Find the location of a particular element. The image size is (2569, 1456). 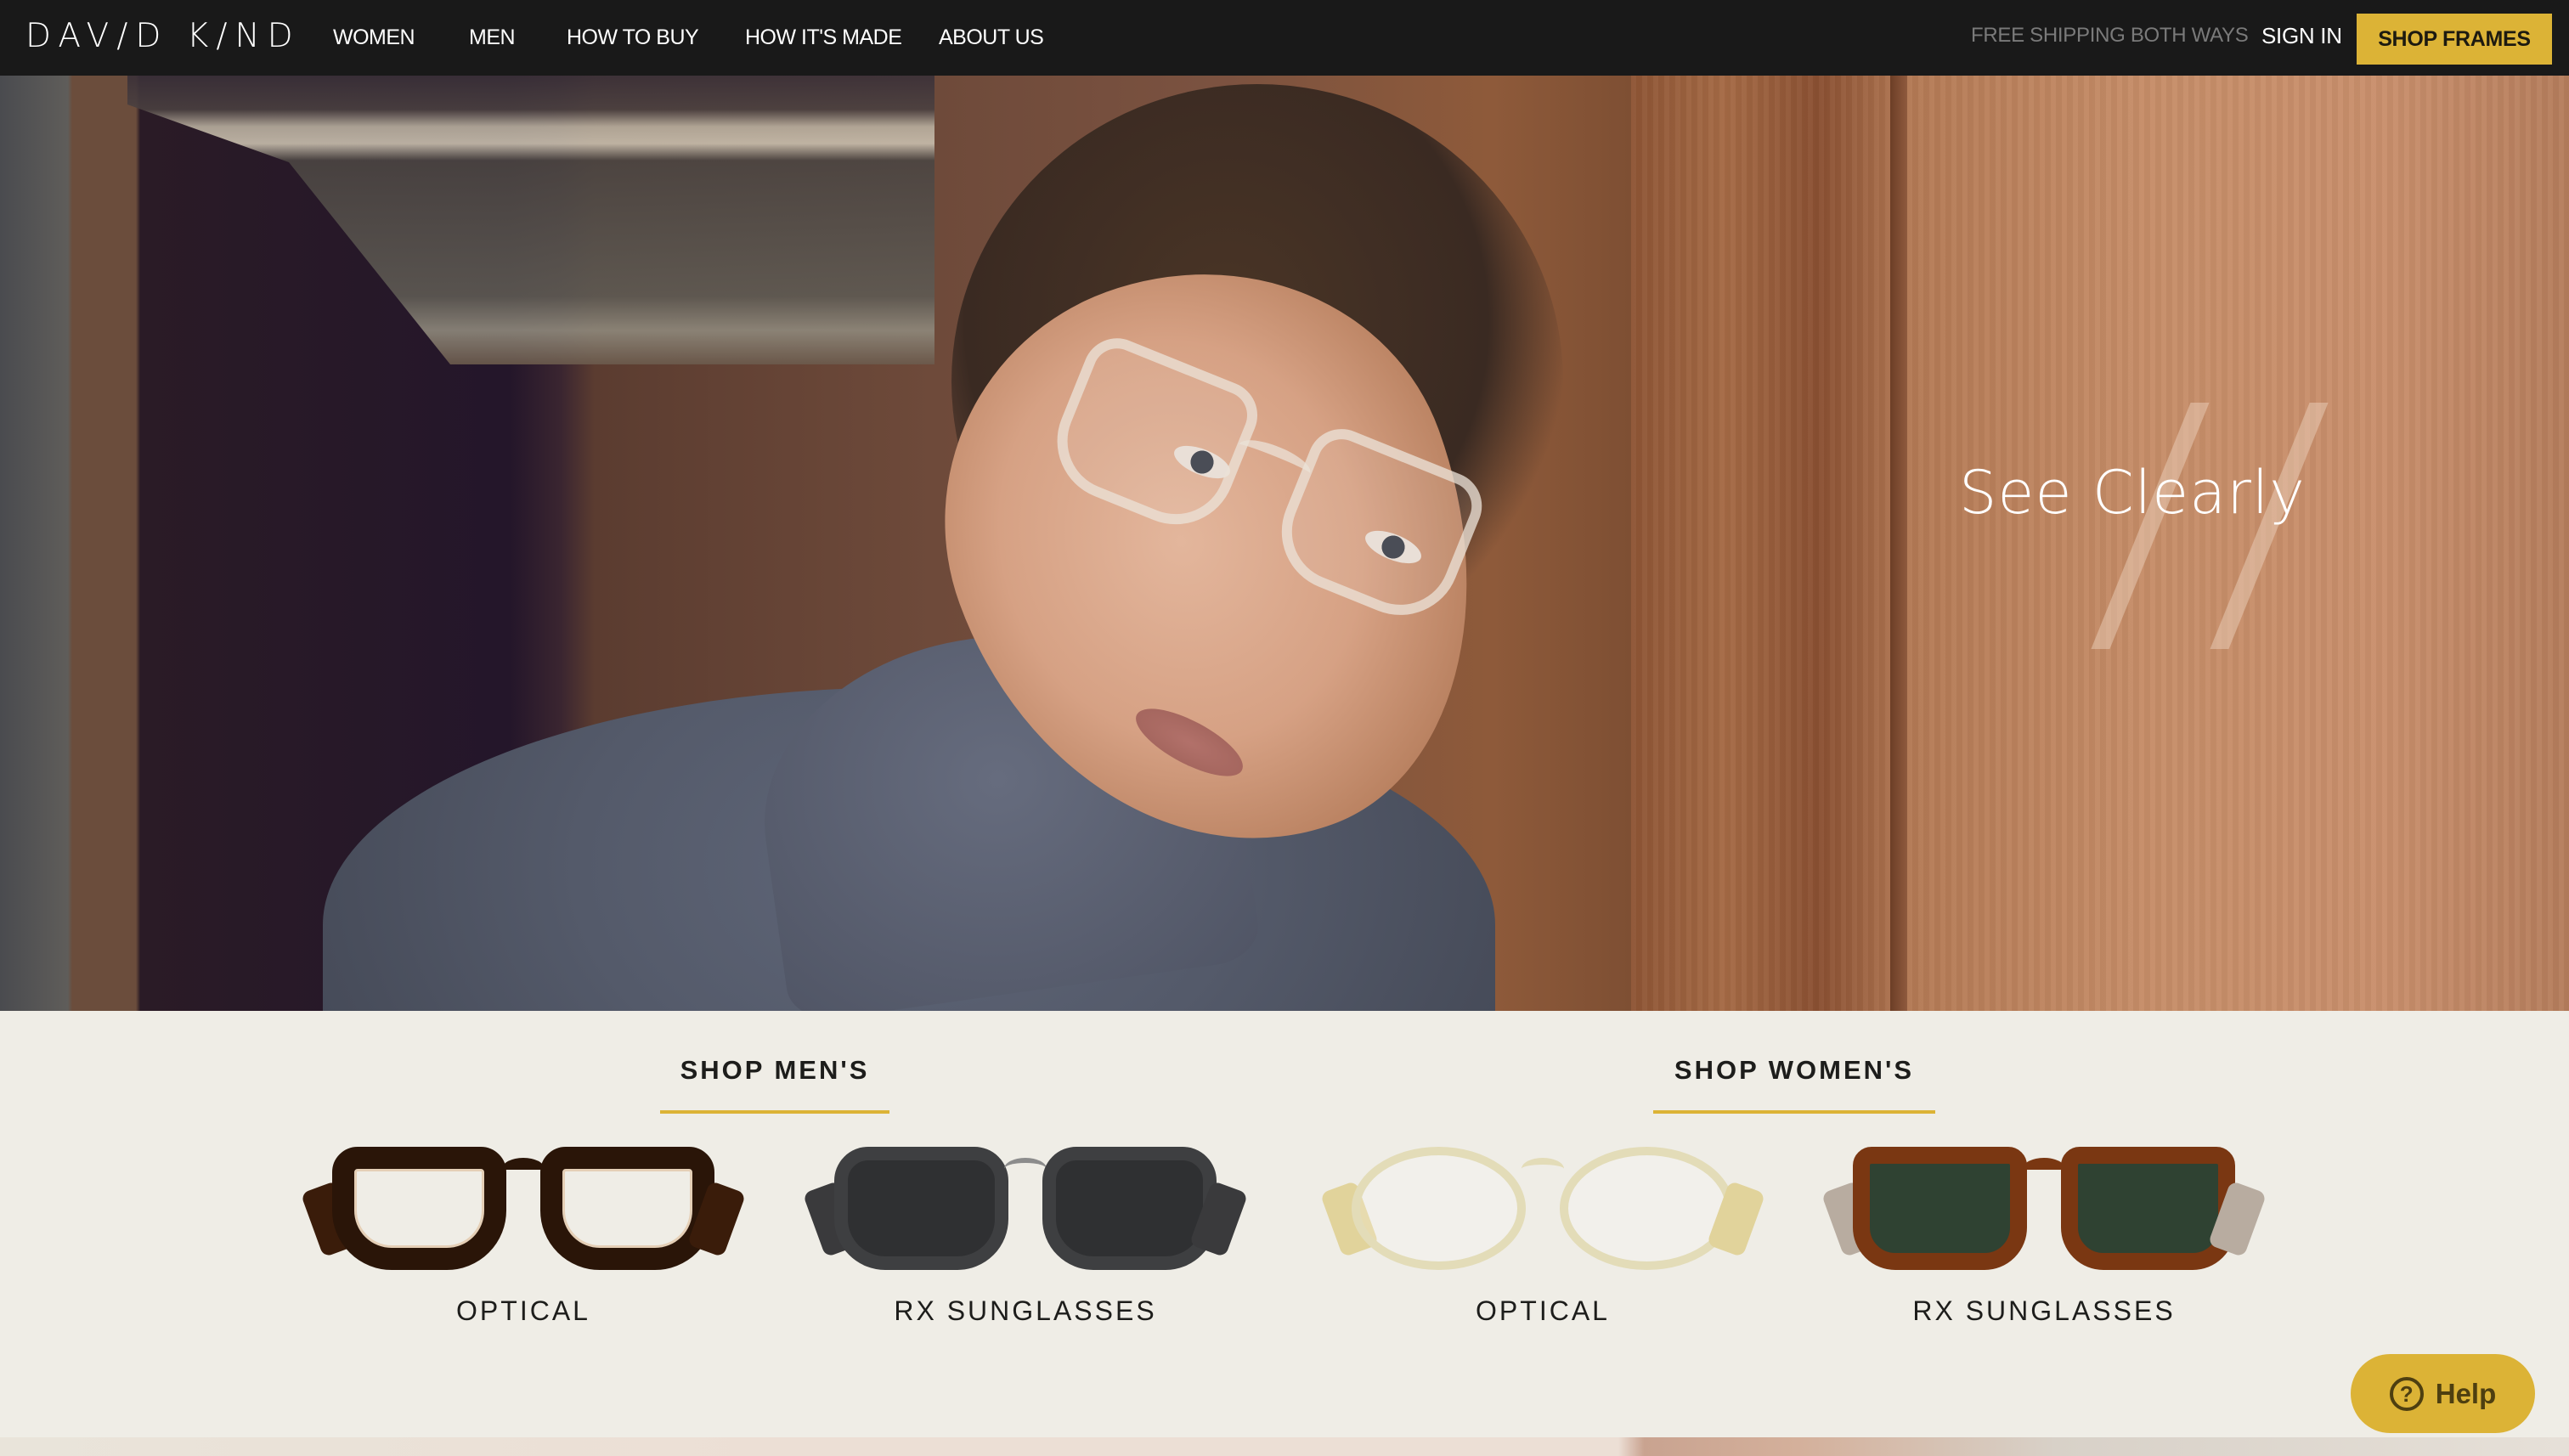

sign-in-link: SIGN IN is located at coordinates (2302, 36).